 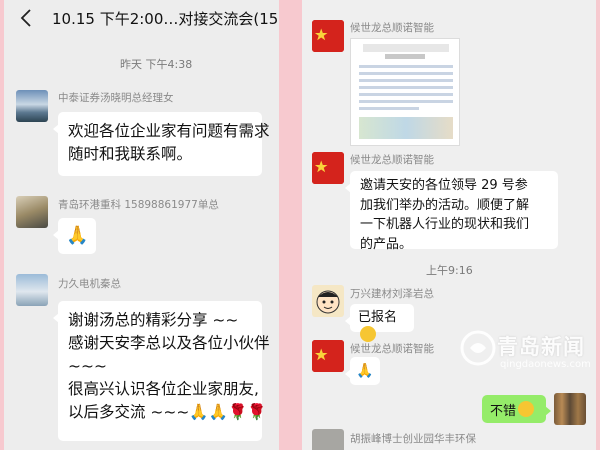 I want to click on self-message-bubble: 不错, so click(x=516, y=409).